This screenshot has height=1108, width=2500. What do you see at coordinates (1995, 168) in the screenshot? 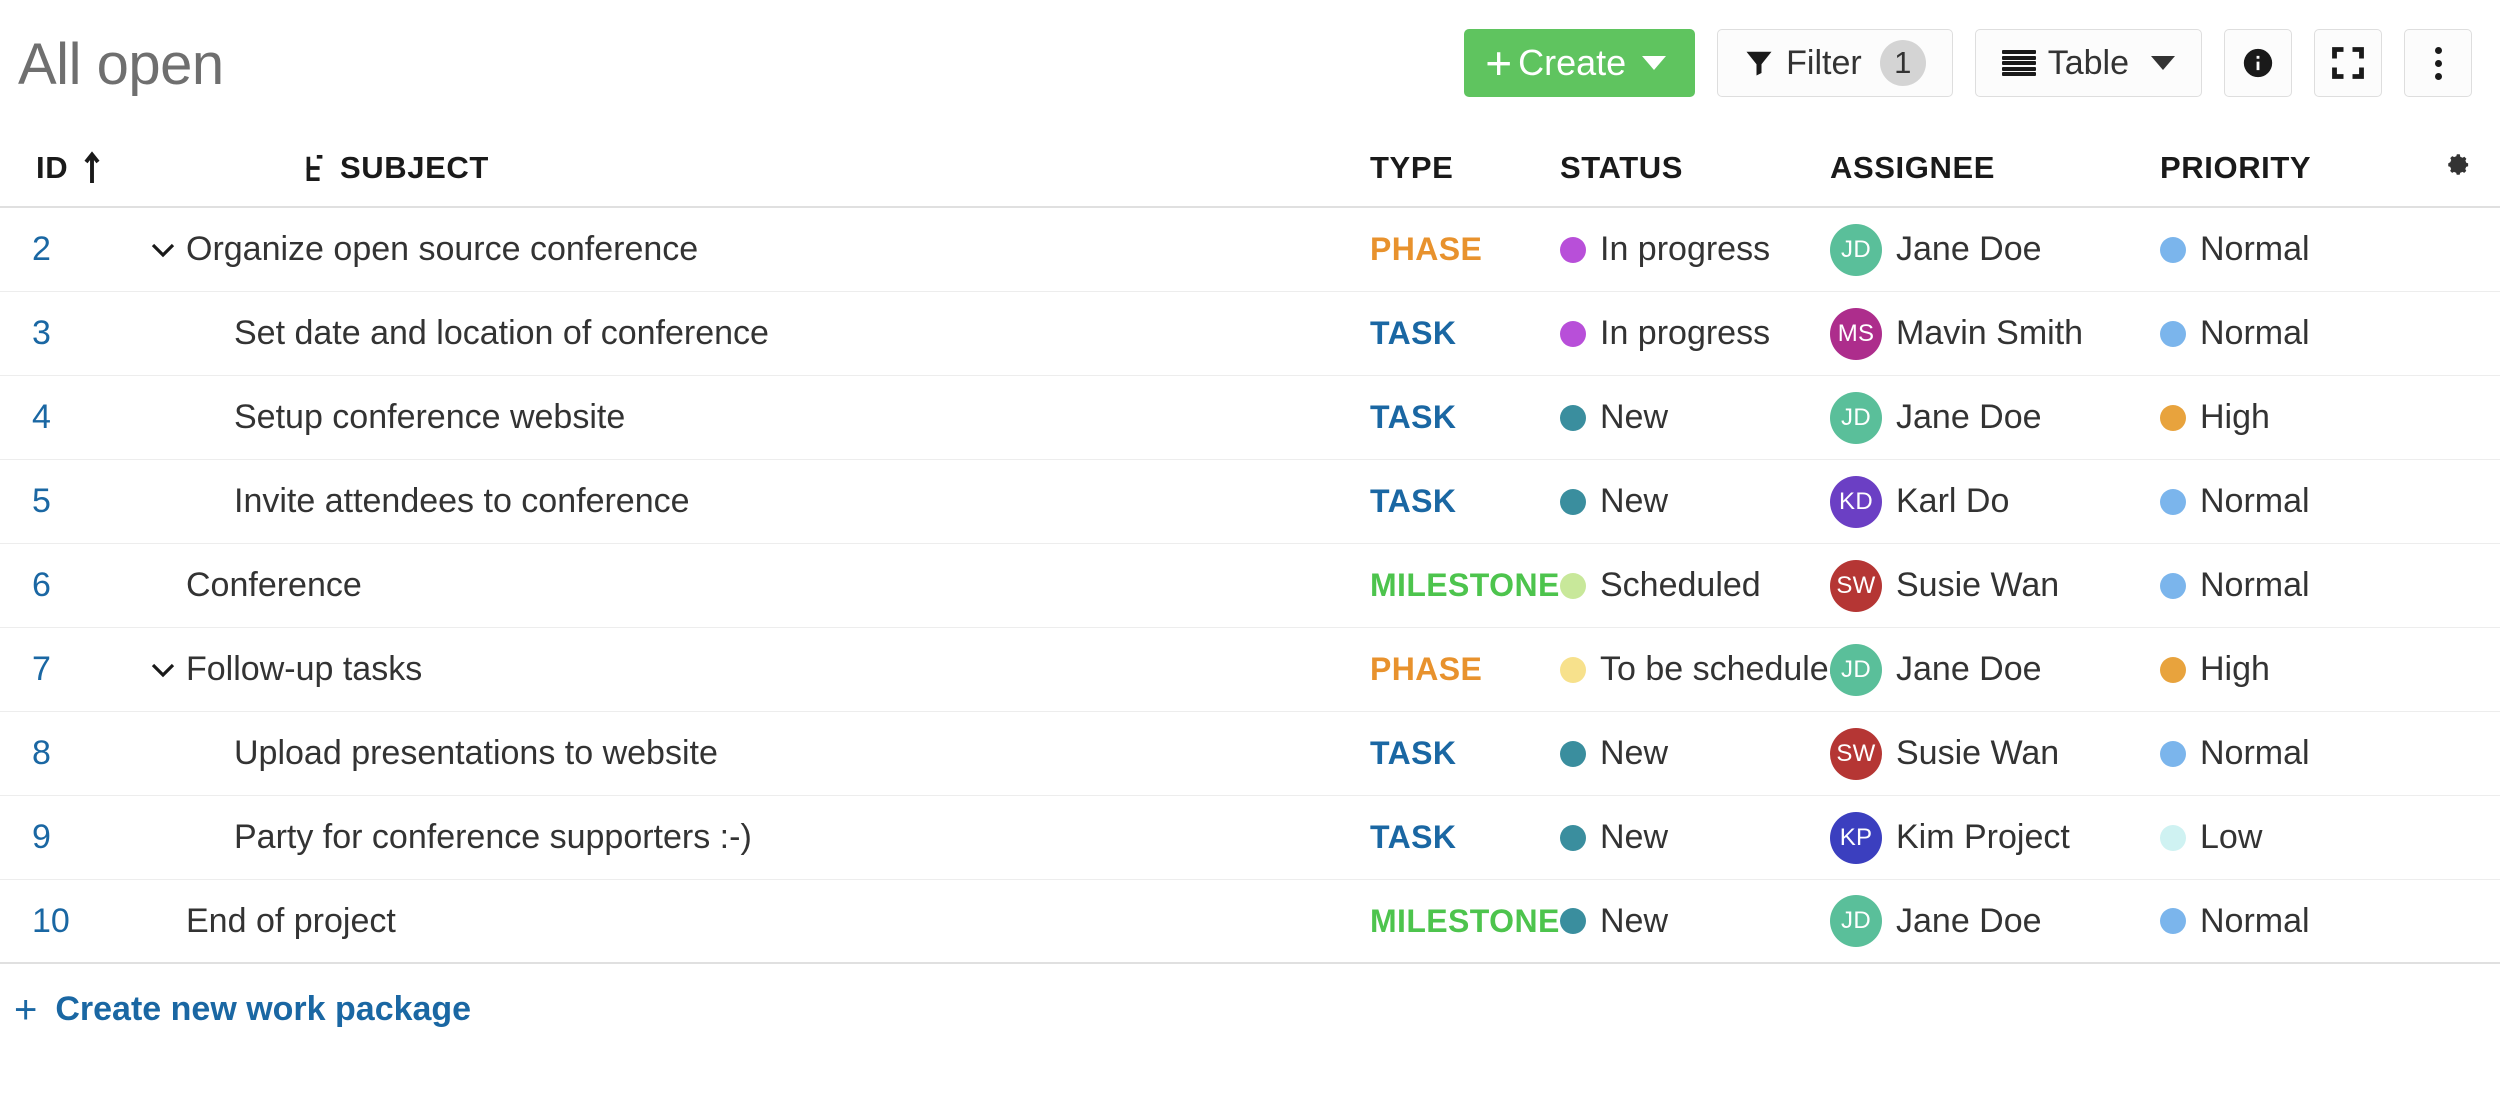
I see `column-header-assignee: ASSIGNEE` at bounding box center [1995, 168].